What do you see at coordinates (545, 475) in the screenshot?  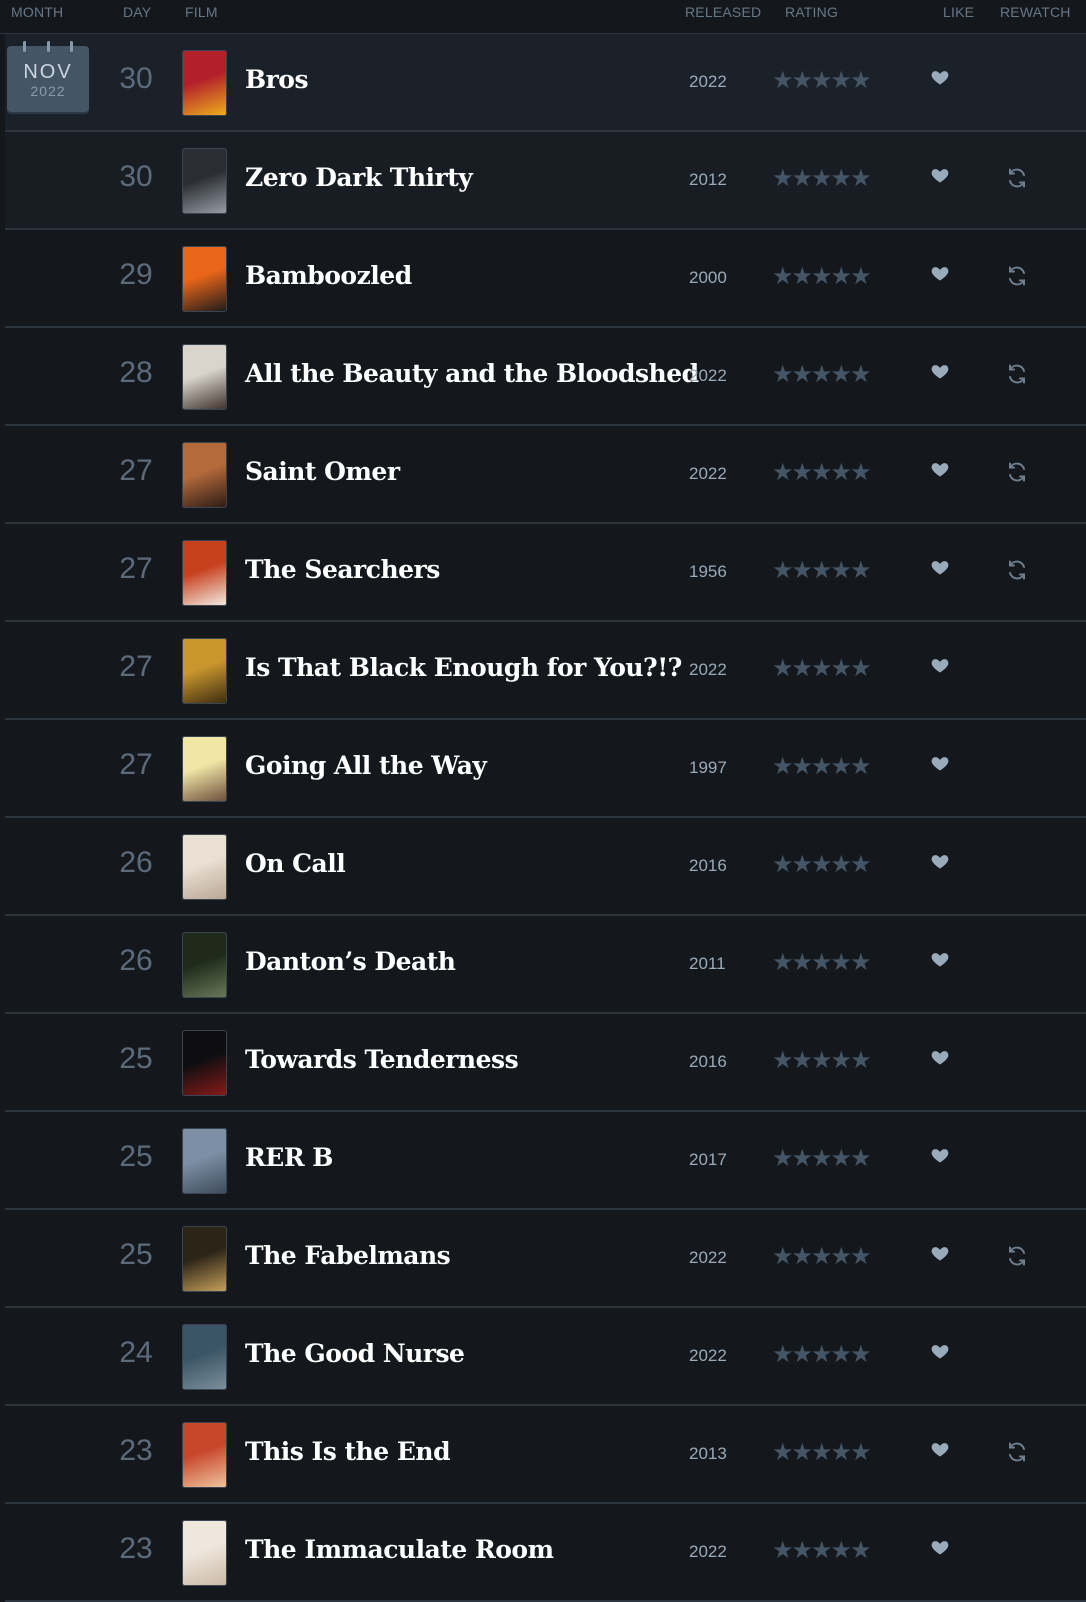 I see `table-row: 27 Saint Omer 2022 ★★★★★` at bounding box center [545, 475].